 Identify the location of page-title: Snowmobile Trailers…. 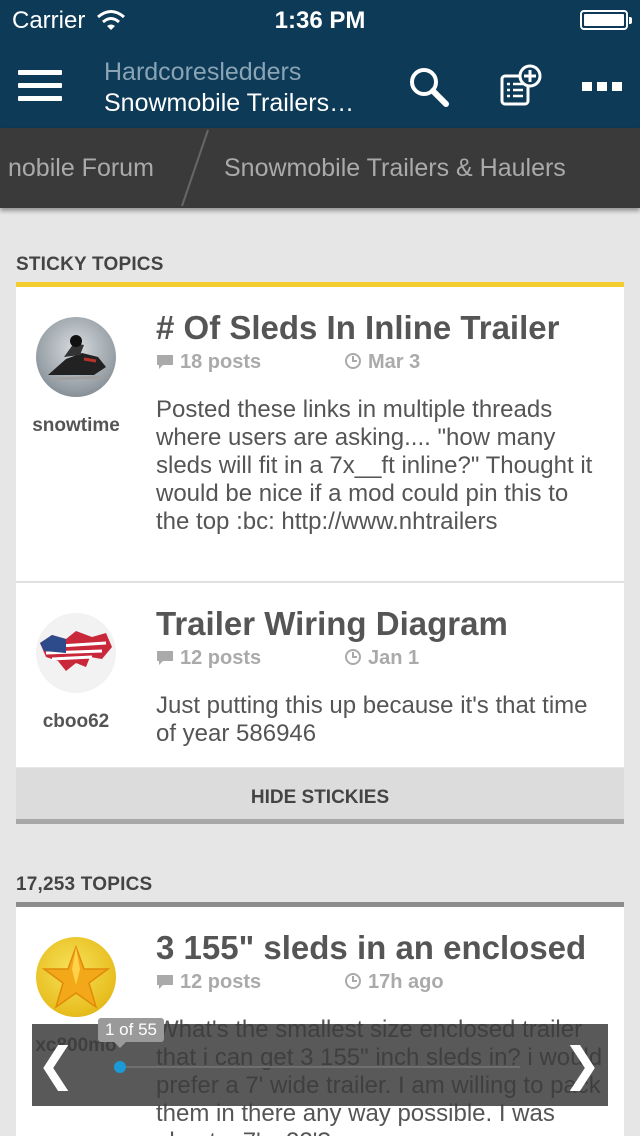
(229, 103).